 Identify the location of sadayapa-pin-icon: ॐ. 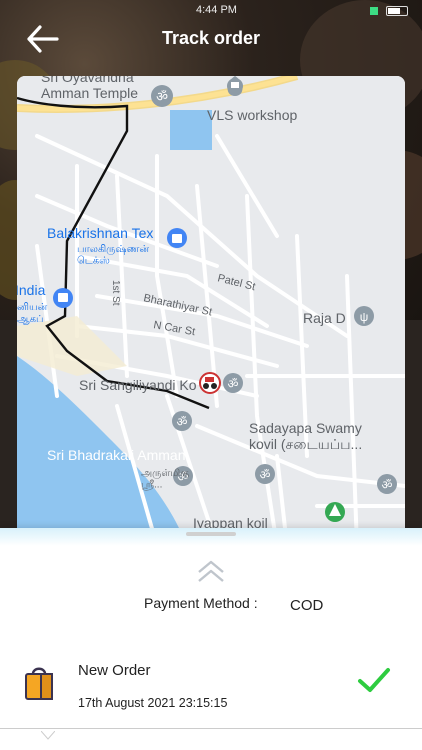
(265, 474).